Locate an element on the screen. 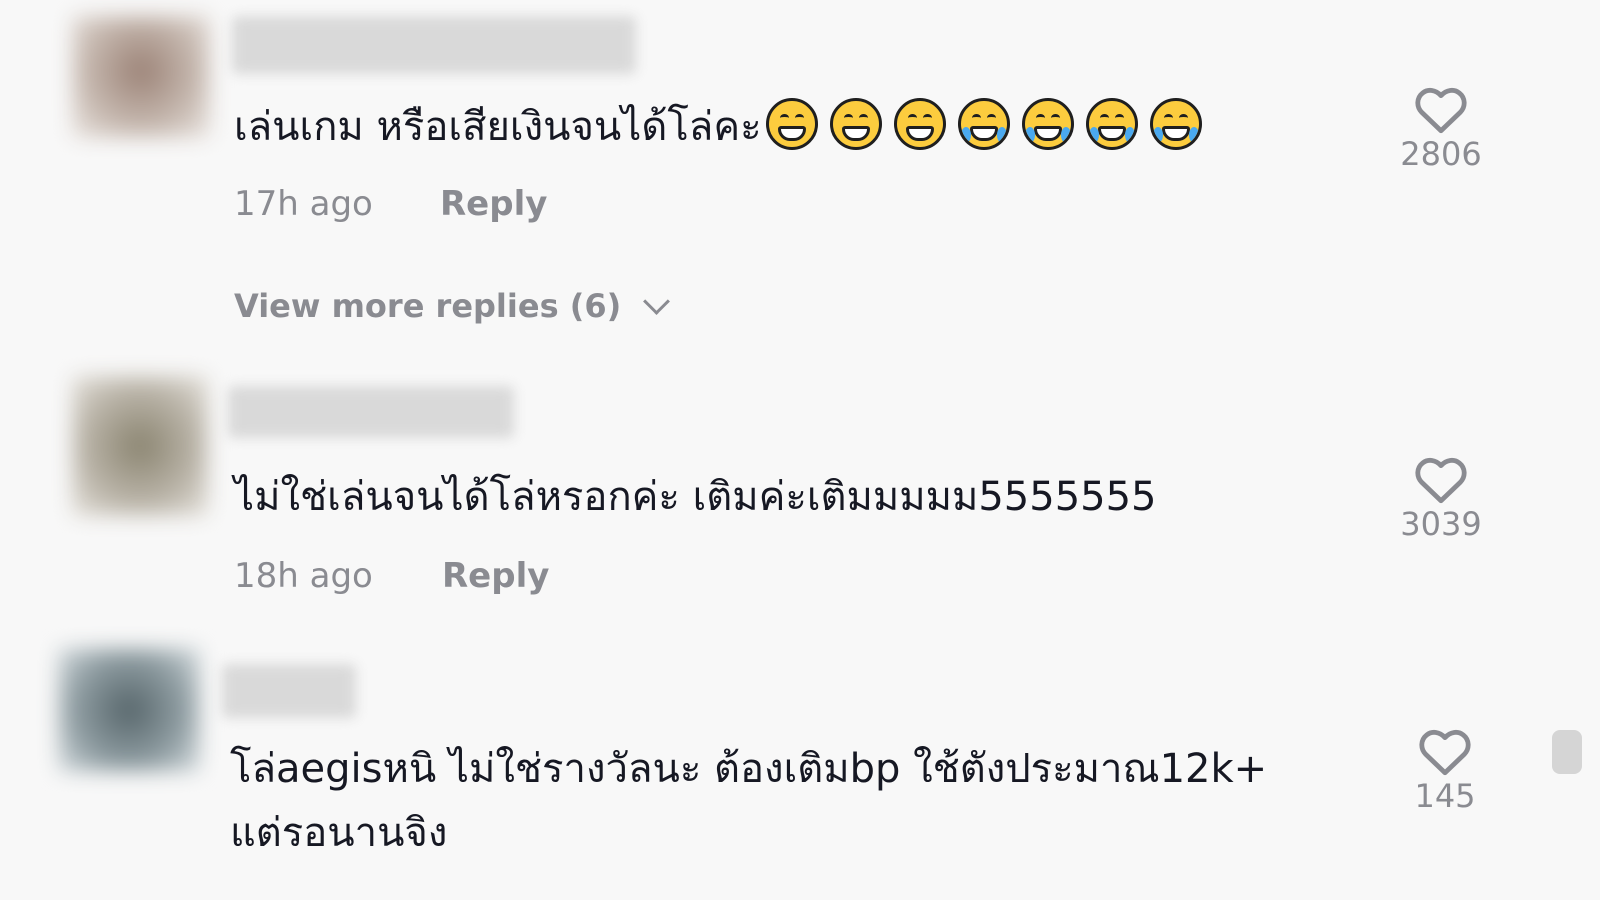  comment-body: เล่นเกม หรือเสียเงินจนได้โล่คะ is located at coordinates (498, 127).